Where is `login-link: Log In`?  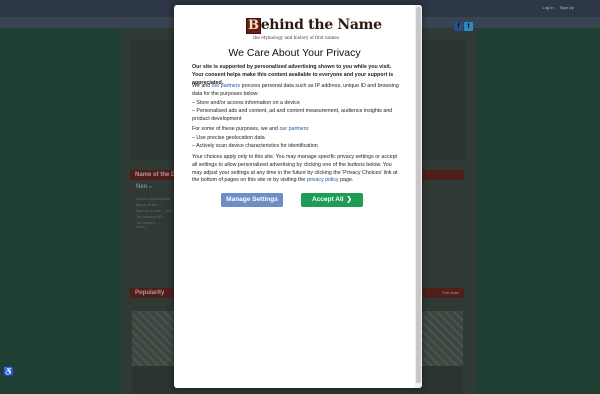 login-link: Log In is located at coordinates (548, 7).